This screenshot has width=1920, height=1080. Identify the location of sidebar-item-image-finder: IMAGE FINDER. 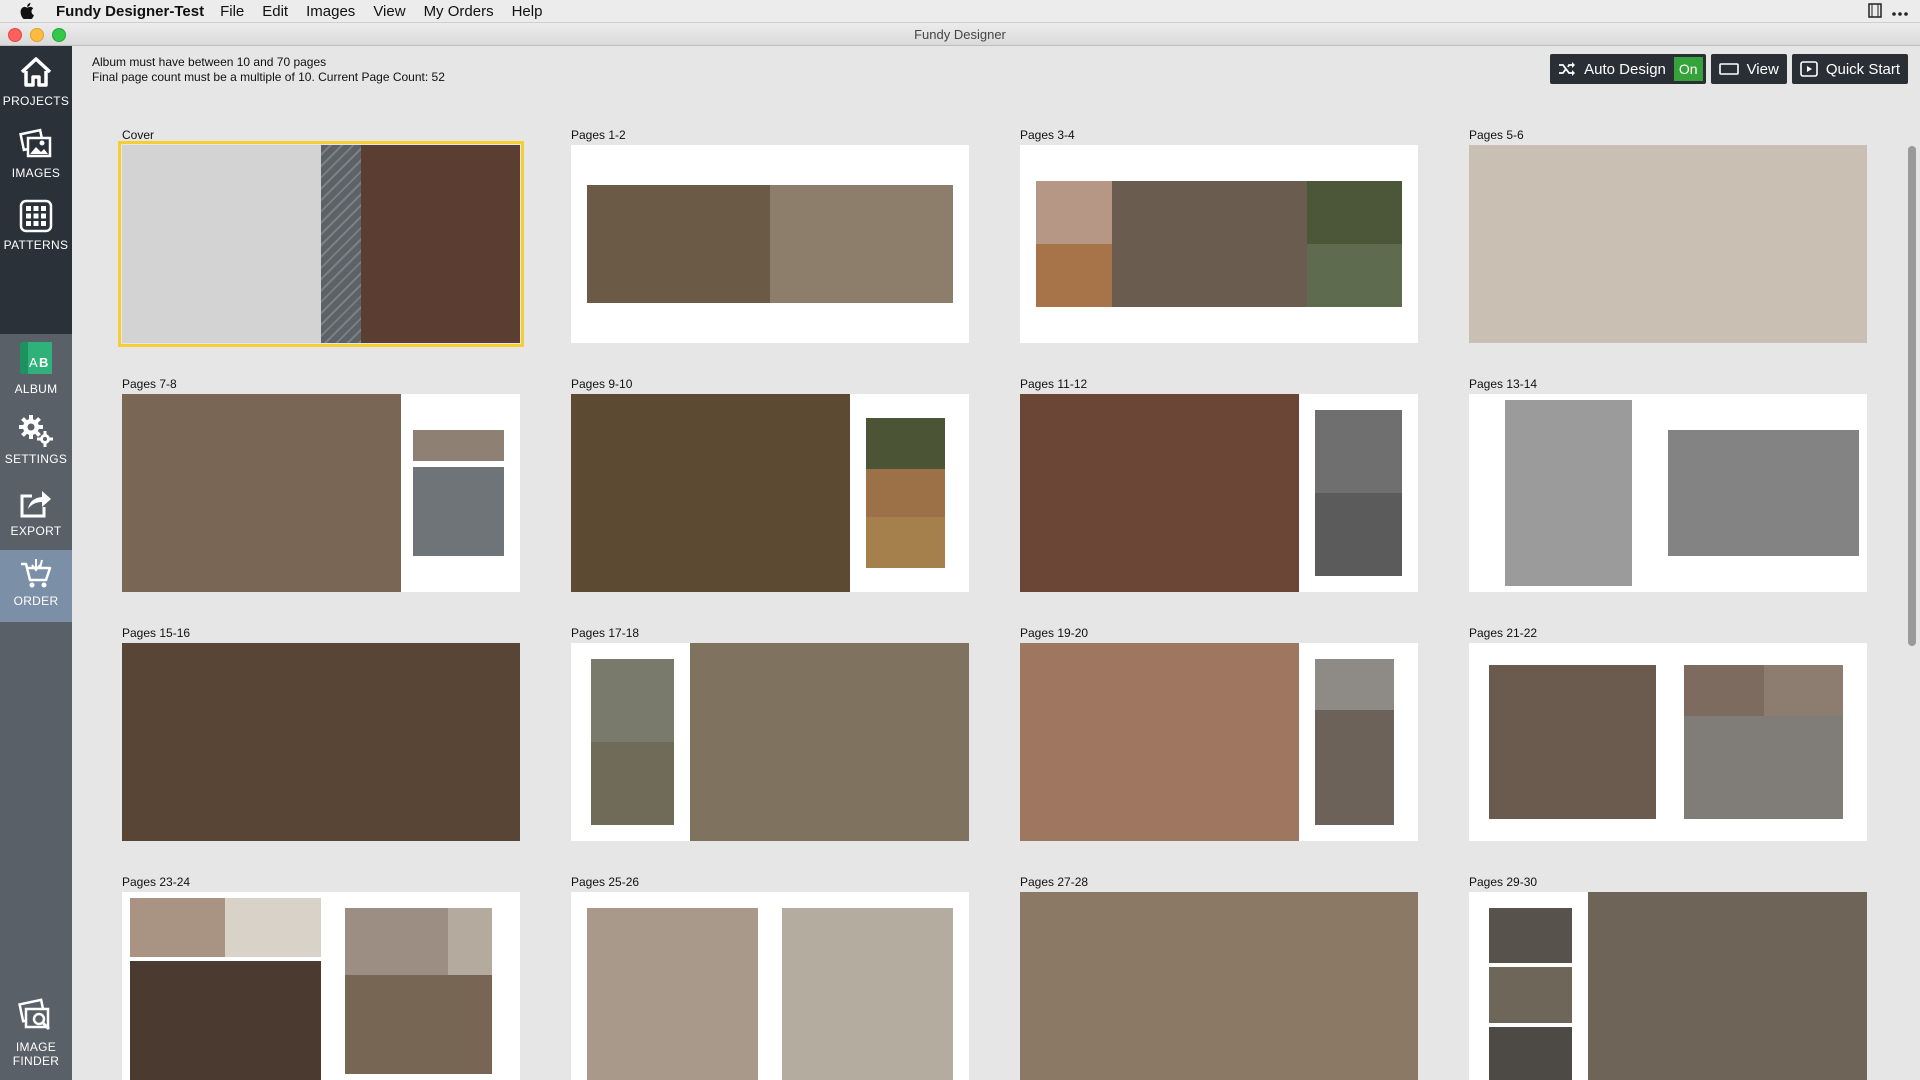
(36, 1032).